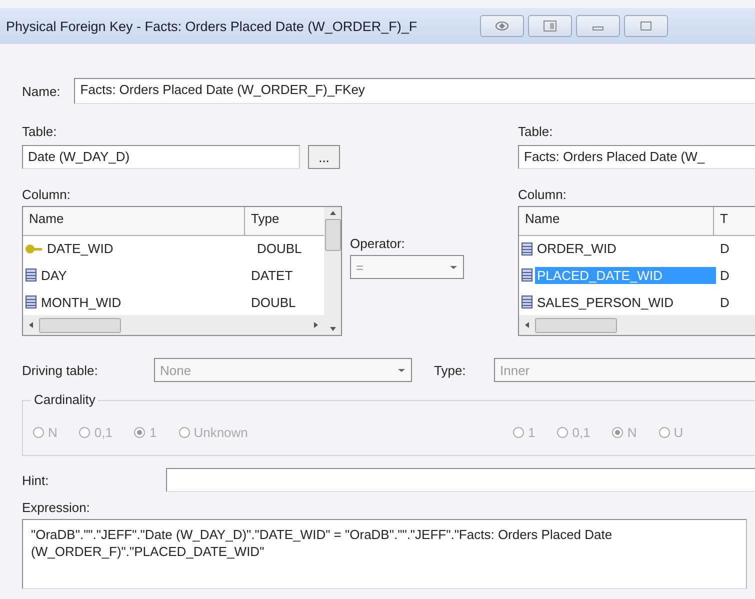 The height and width of the screenshot is (599, 755). Describe the element at coordinates (36, 480) in the screenshot. I see `hint-label: Hint:` at that location.